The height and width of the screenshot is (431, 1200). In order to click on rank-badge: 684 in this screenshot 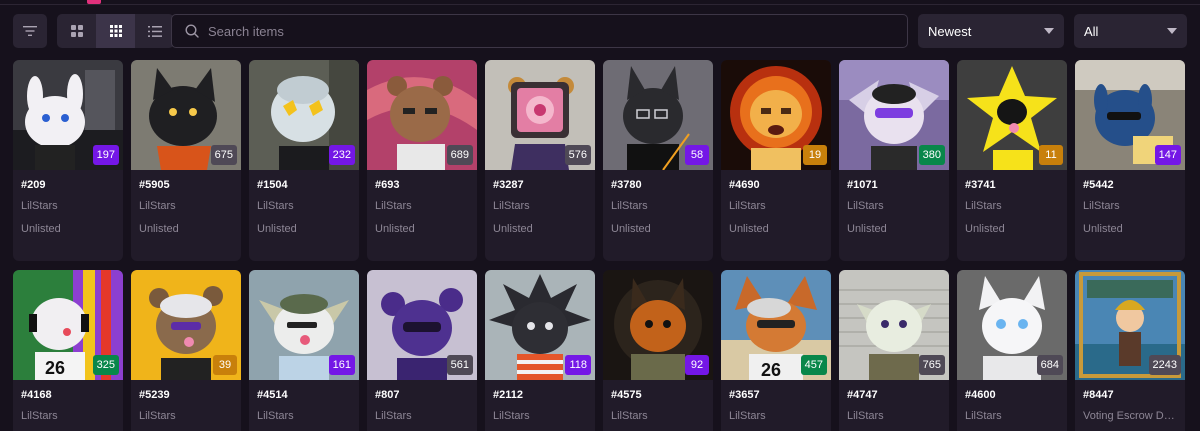, I will do `click(1049, 365)`.